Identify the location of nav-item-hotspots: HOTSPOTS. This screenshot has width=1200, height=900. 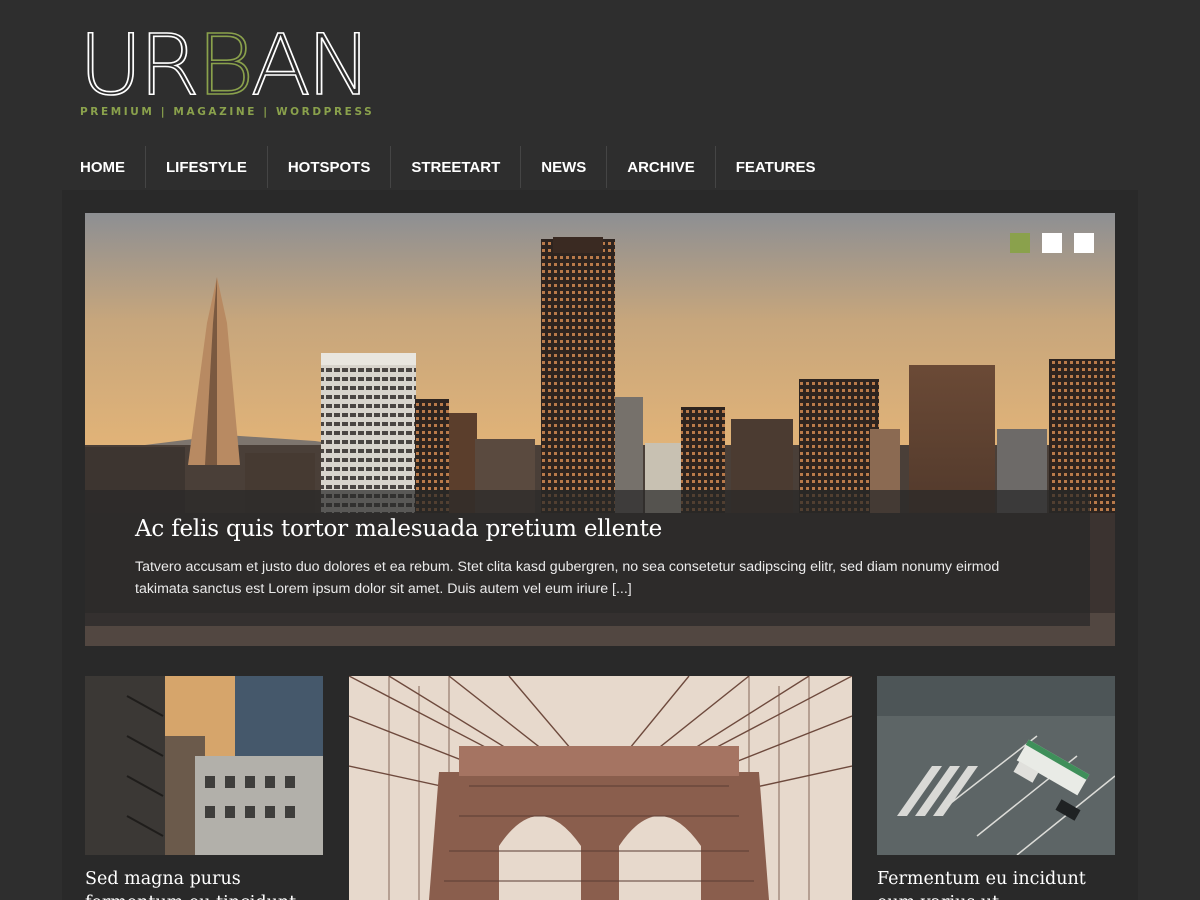
(330, 167).